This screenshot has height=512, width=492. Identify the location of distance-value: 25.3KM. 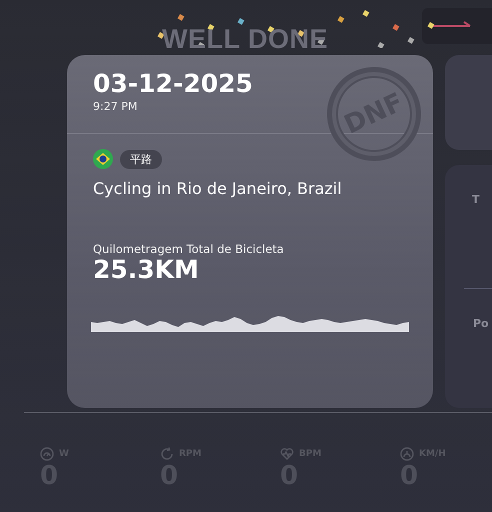
(146, 270).